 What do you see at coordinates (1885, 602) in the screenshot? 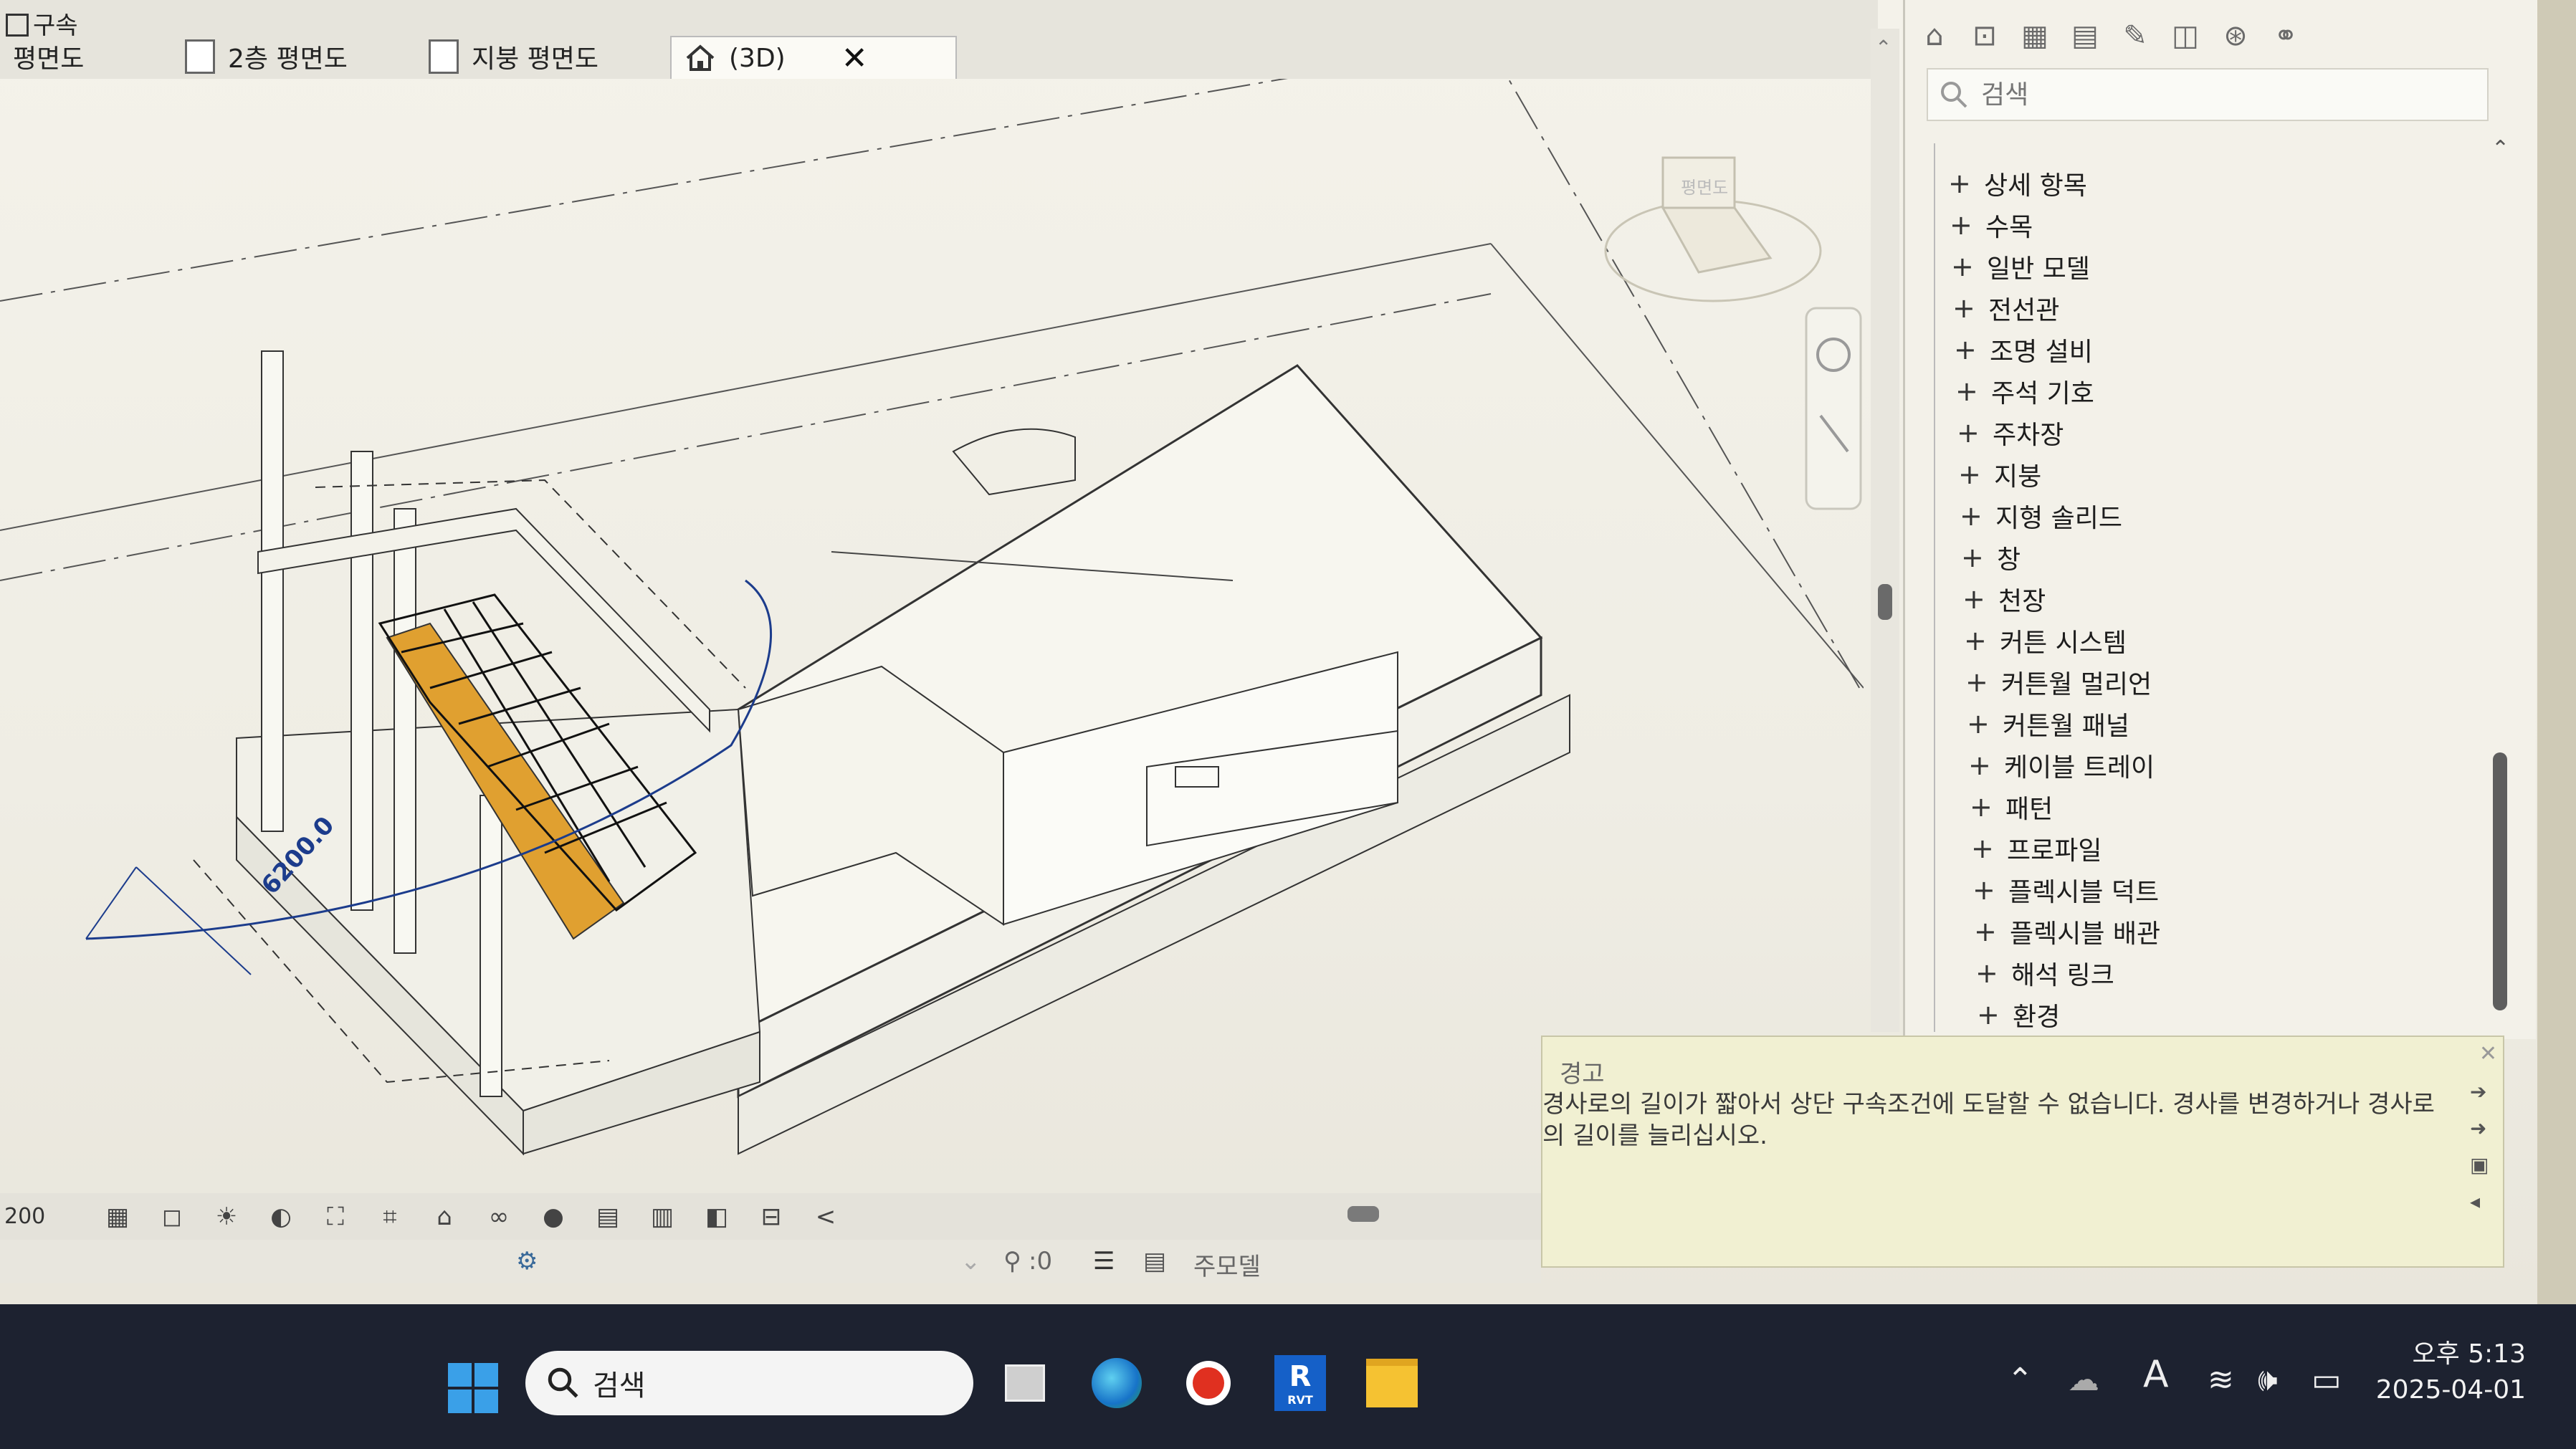
I see `scroll-thumb` at bounding box center [1885, 602].